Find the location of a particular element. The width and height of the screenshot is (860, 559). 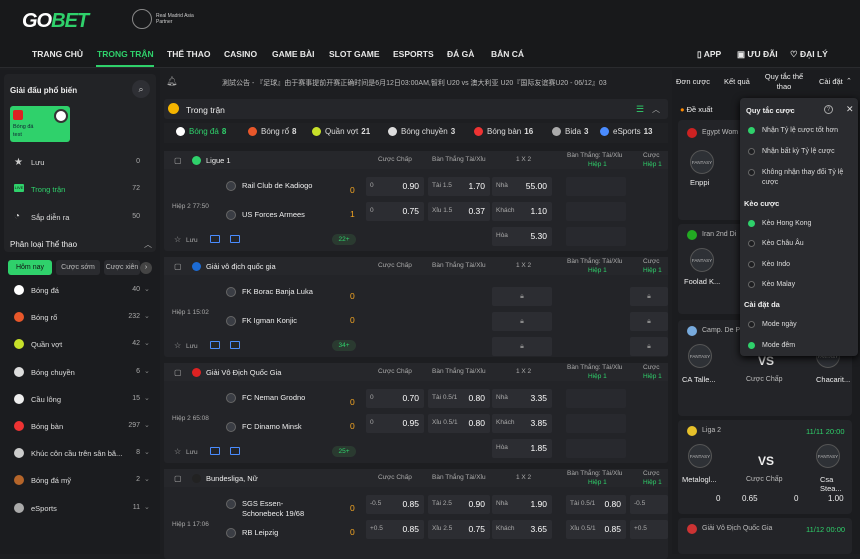

chevron-right-icon: › is located at coordinates (146, 268).